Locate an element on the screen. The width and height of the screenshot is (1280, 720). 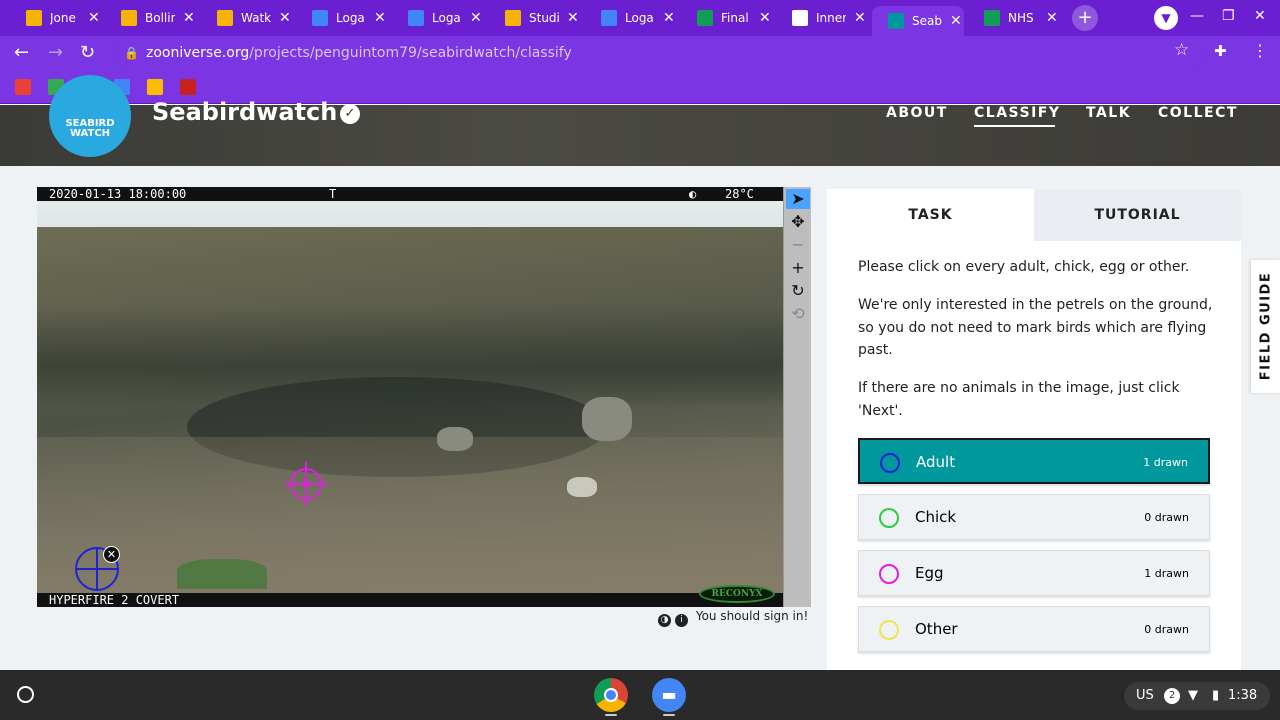
bookmark-star-icon: ☆ is located at coordinates (1181, 50).